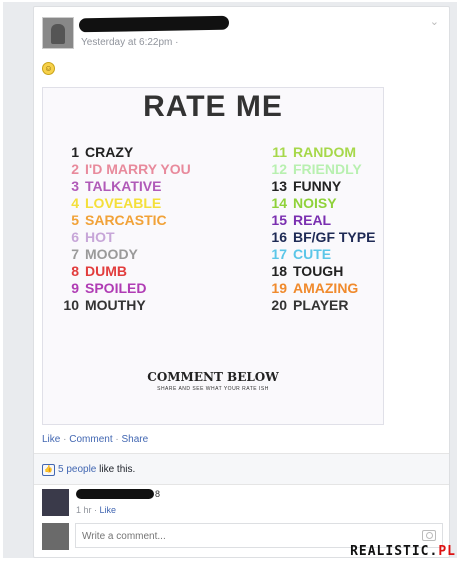 The width and height of the screenshot is (460, 563). I want to click on rating-number: 18, so click(279, 271).